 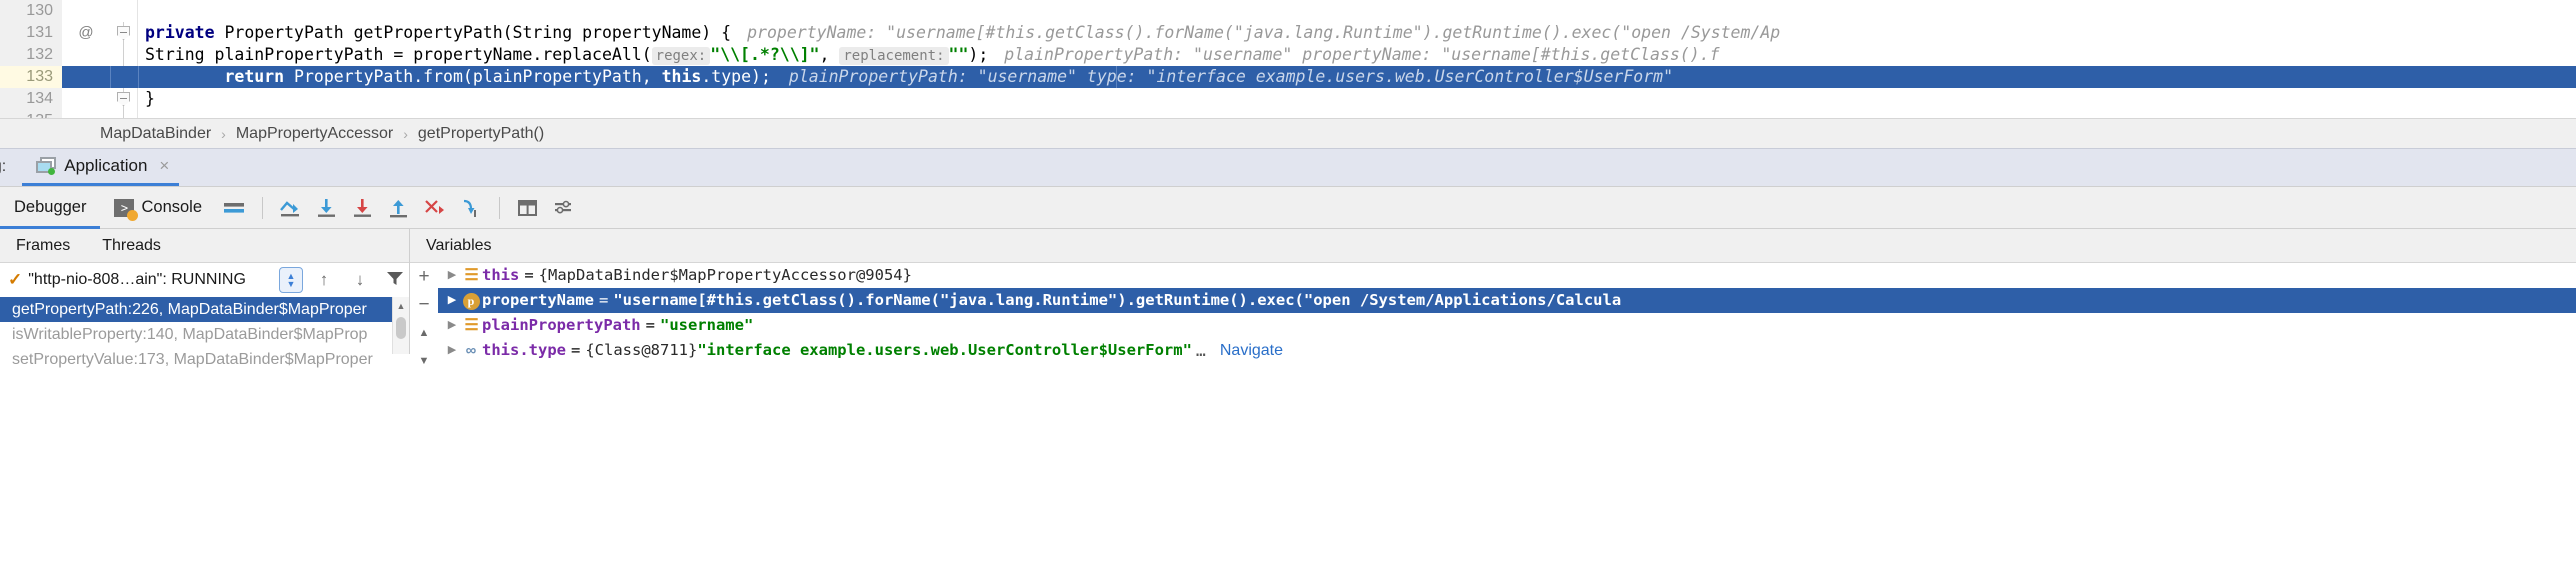 I want to click on variables-tool-column: + − ▲ ▼, so click(x=424, y=315).